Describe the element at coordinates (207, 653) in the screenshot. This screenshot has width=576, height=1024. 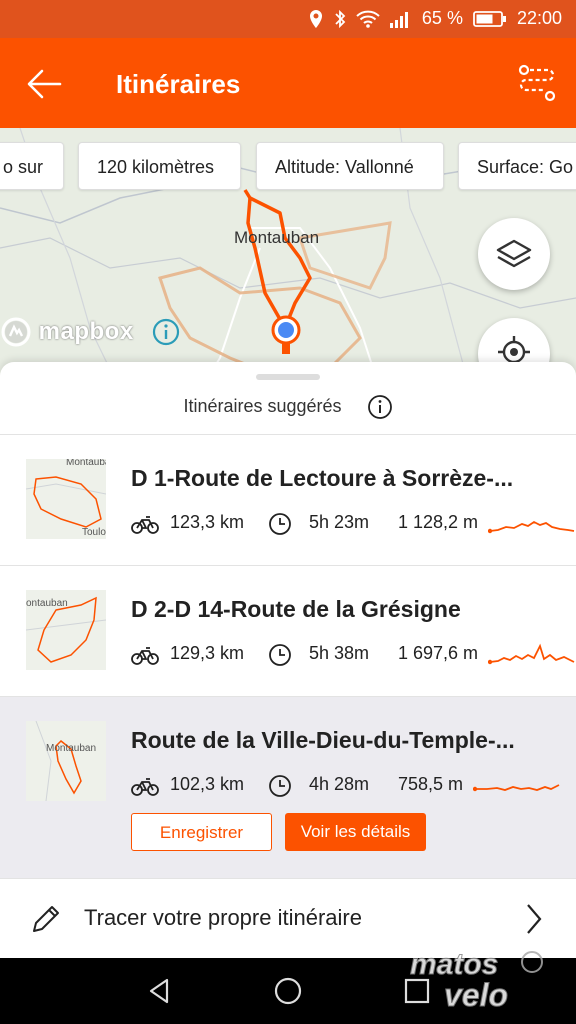
I see `route-distance: 129,3 km` at that location.